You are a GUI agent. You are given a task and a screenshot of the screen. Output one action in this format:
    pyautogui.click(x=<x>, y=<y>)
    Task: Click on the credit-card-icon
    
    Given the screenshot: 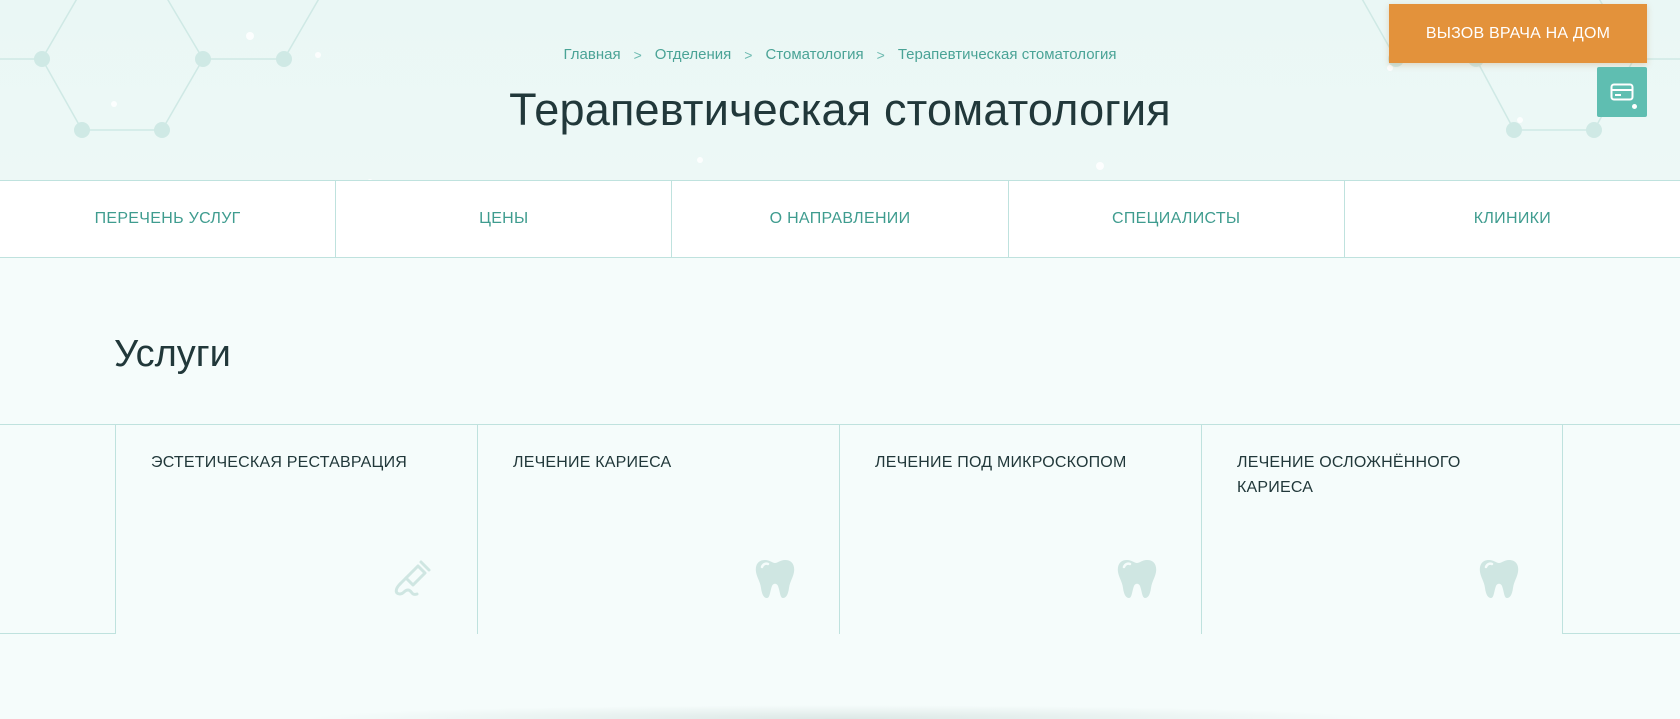 What is the action you would take?
    pyautogui.click(x=1622, y=92)
    